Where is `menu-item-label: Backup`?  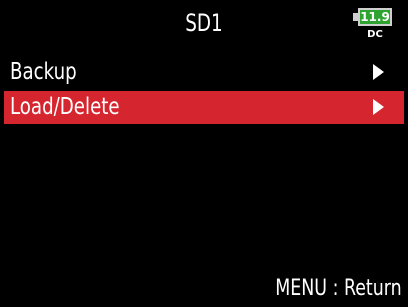 menu-item-label: Backup is located at coordinates (43, 72).